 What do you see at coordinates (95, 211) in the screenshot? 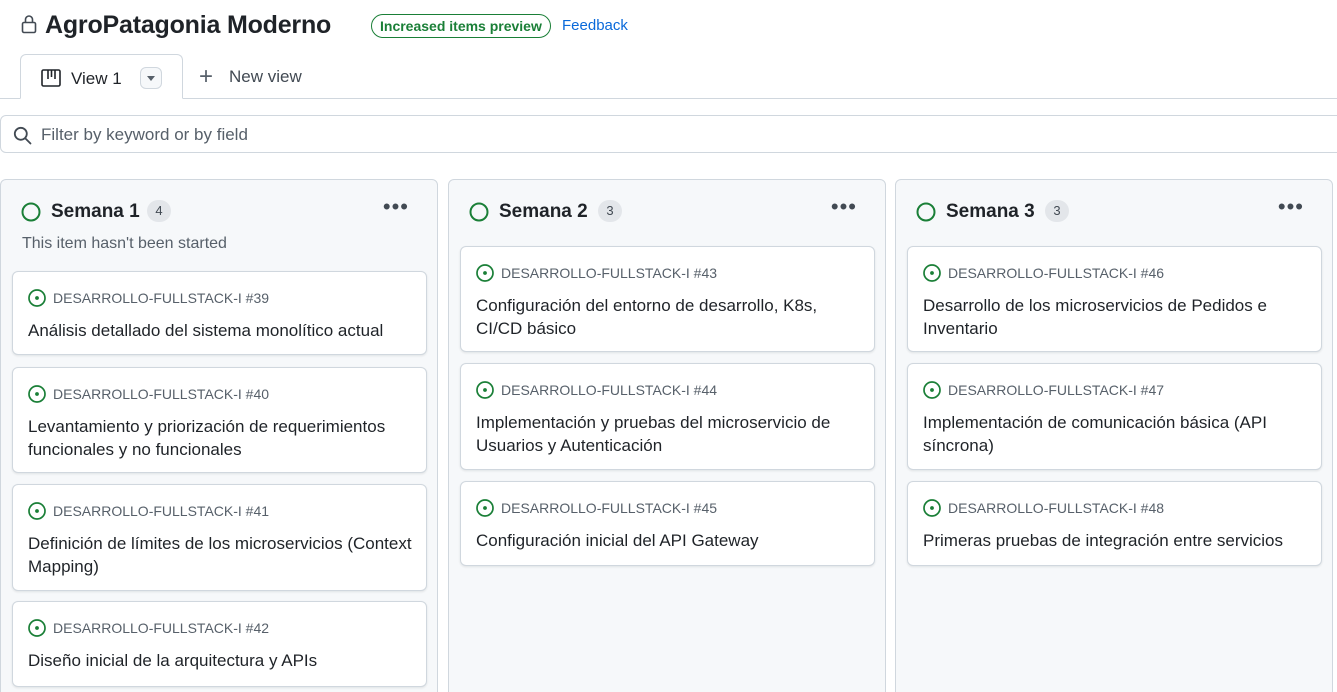
I see `column-title: Semana 1` at bounding box center [95, 211].